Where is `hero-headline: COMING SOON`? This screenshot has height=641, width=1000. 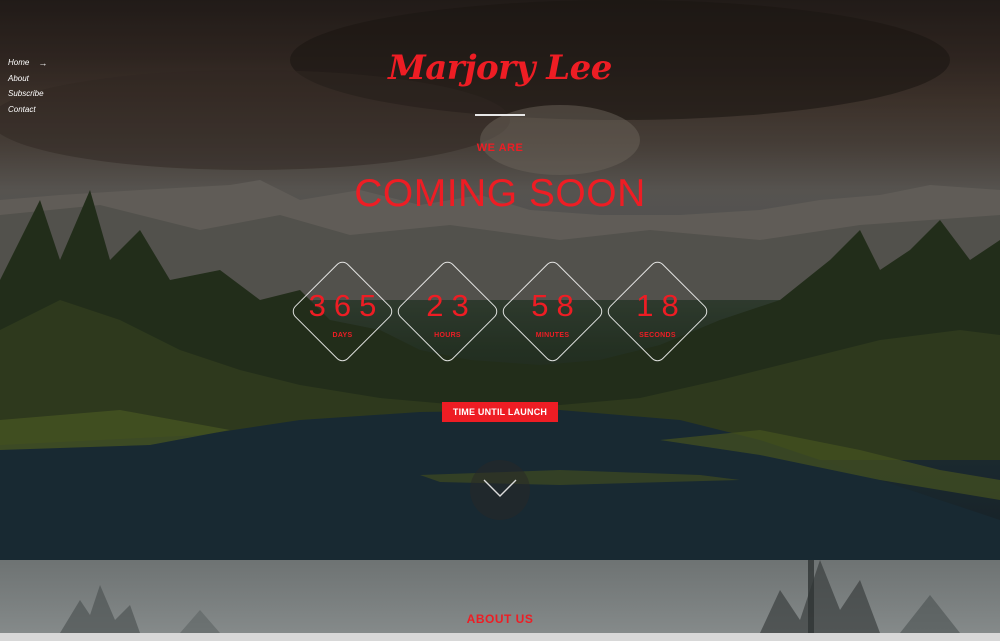 hero-headline: COMING SOON is located at coordinates (500, 193).